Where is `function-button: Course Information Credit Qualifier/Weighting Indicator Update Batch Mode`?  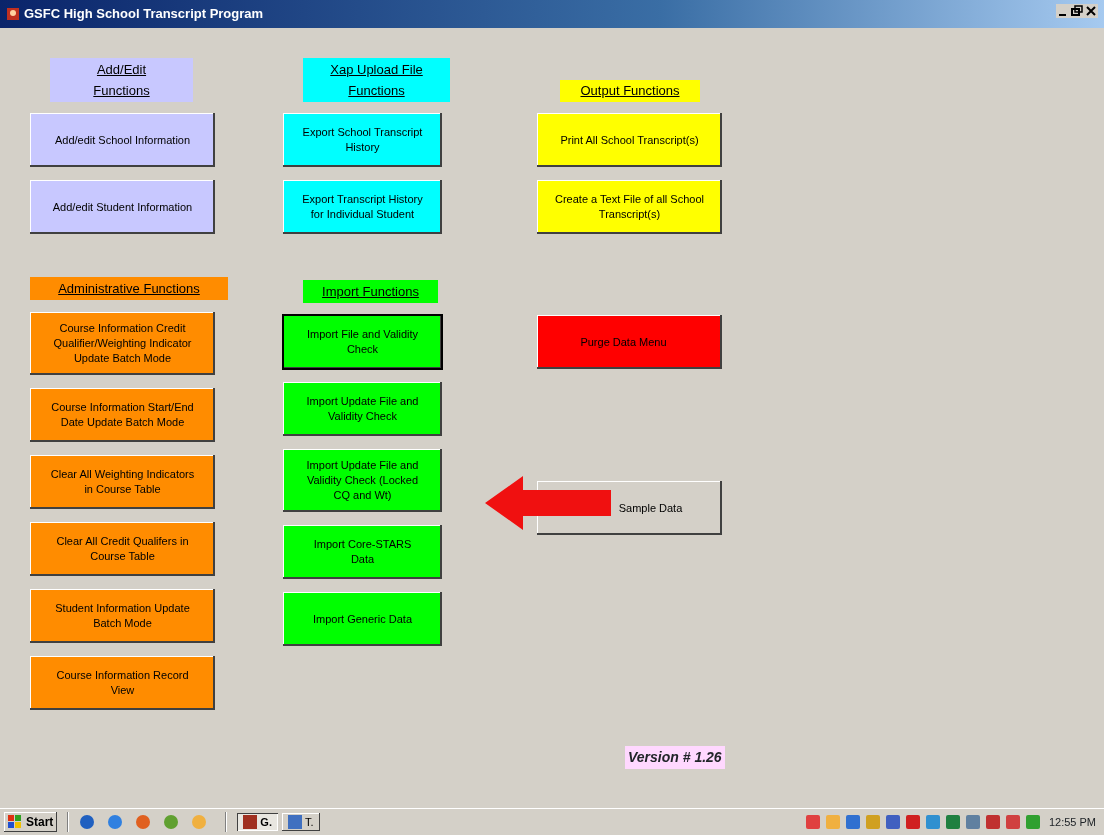 function-button: Course Information Credit Qualifier/Weighting Indicator Update Batch Mode is located at coordinates (122, 343).